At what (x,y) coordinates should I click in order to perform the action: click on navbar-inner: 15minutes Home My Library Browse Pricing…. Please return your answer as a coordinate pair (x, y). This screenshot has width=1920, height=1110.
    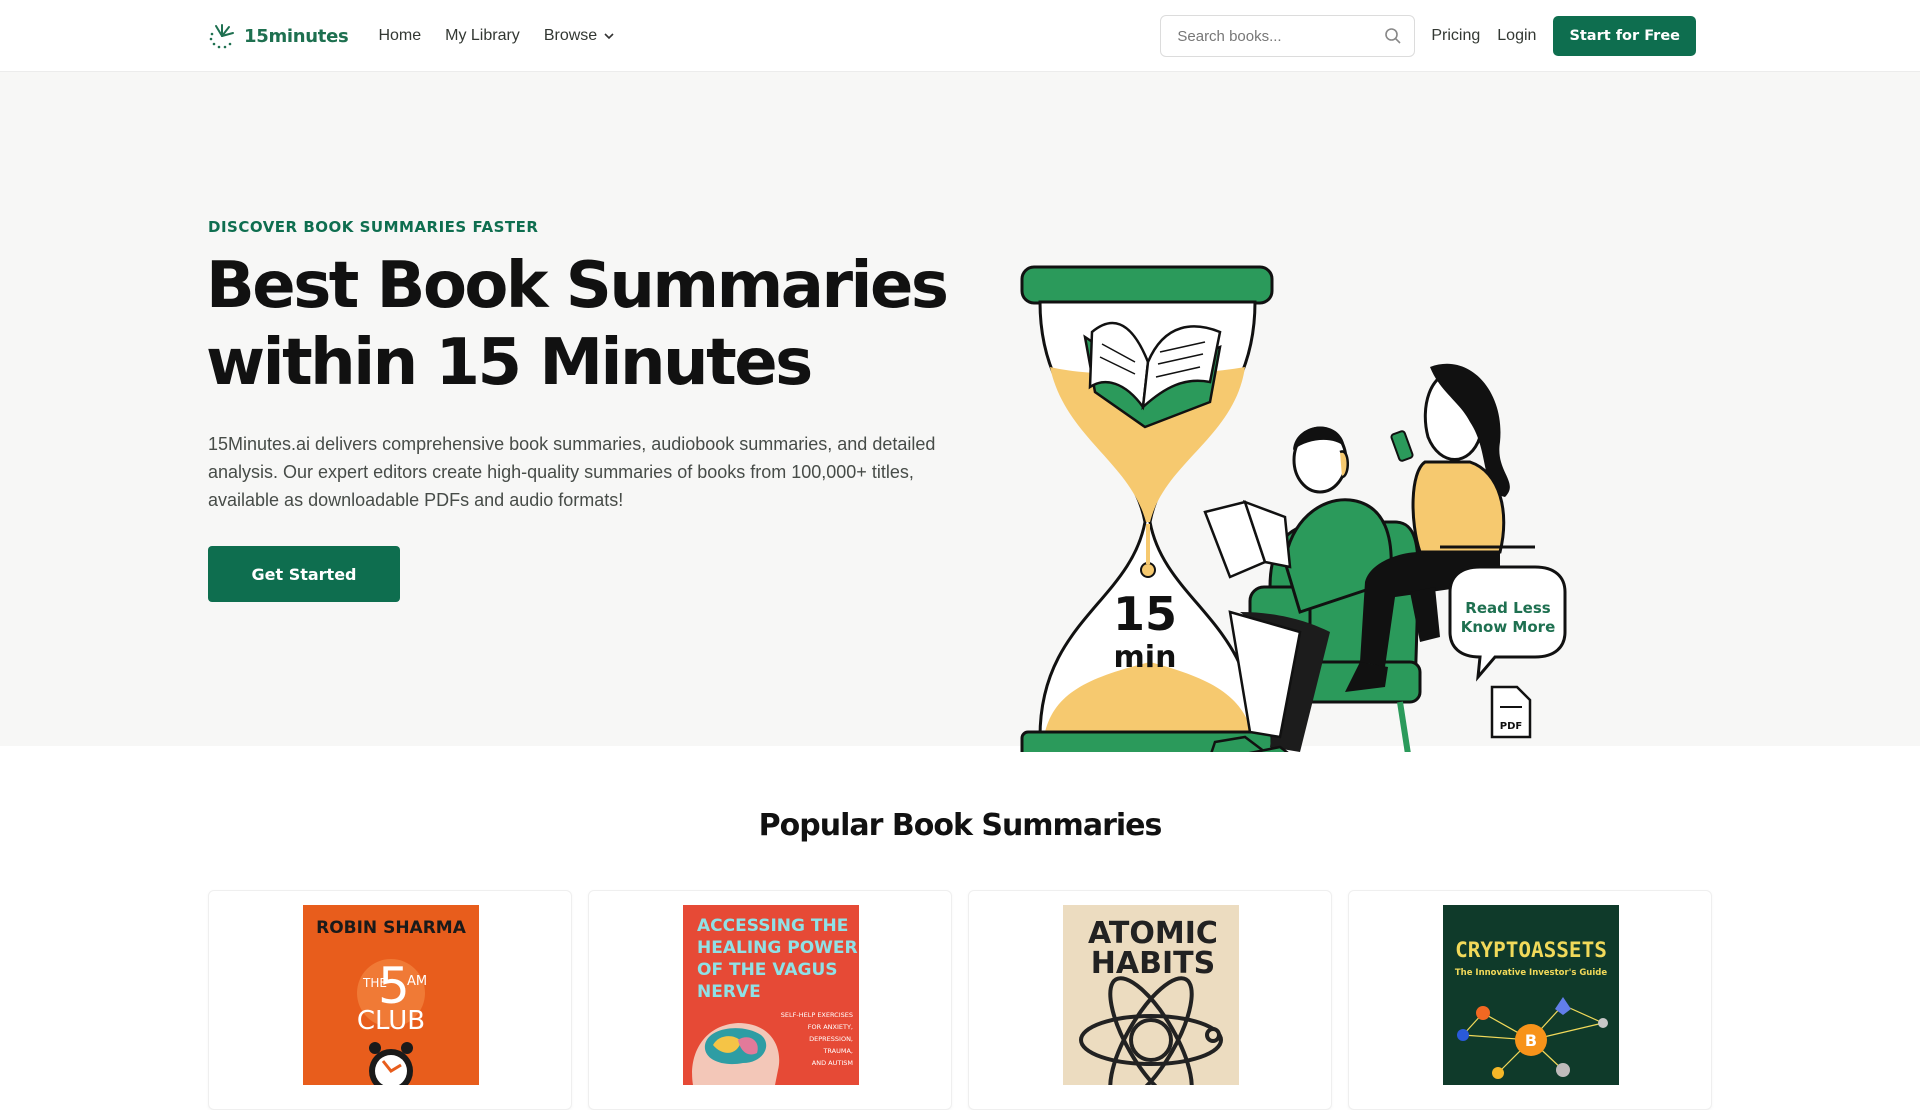
    Looking at the image, I should click on (952, 36).